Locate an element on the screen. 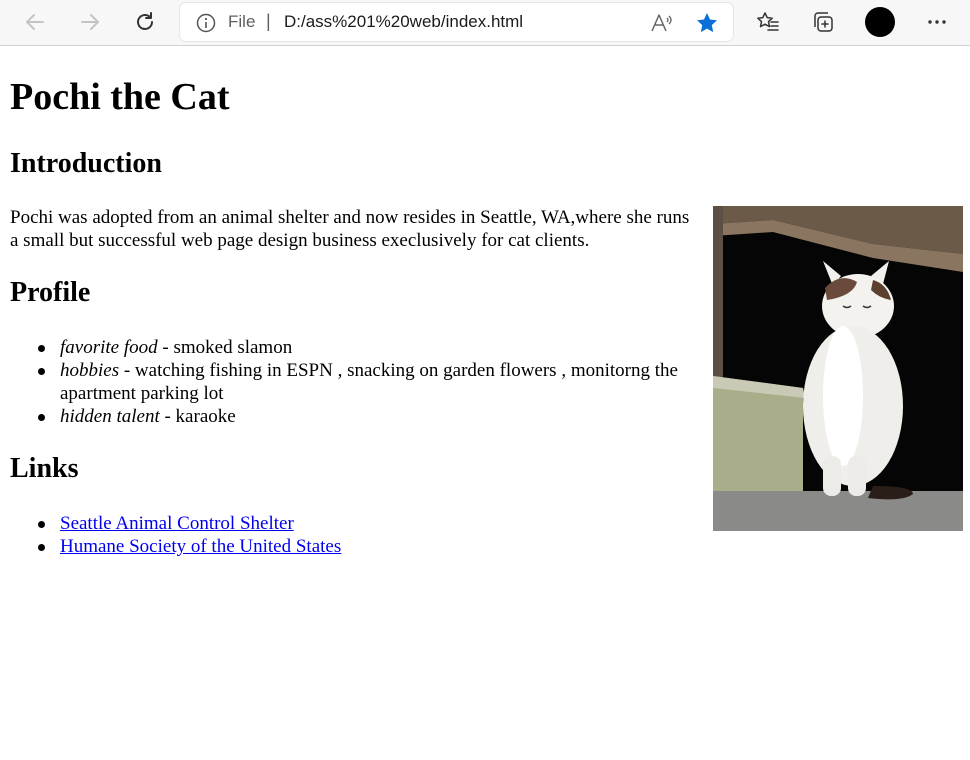  back-icon is located at coordinates (35, 22).